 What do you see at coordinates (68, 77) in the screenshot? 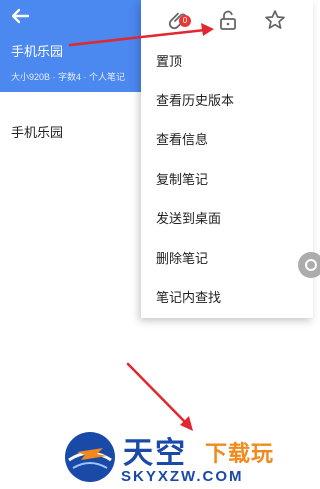
I see `note-meta: 大小920B · 字数4 · 个人笔记` at bounding box center [68, 77].